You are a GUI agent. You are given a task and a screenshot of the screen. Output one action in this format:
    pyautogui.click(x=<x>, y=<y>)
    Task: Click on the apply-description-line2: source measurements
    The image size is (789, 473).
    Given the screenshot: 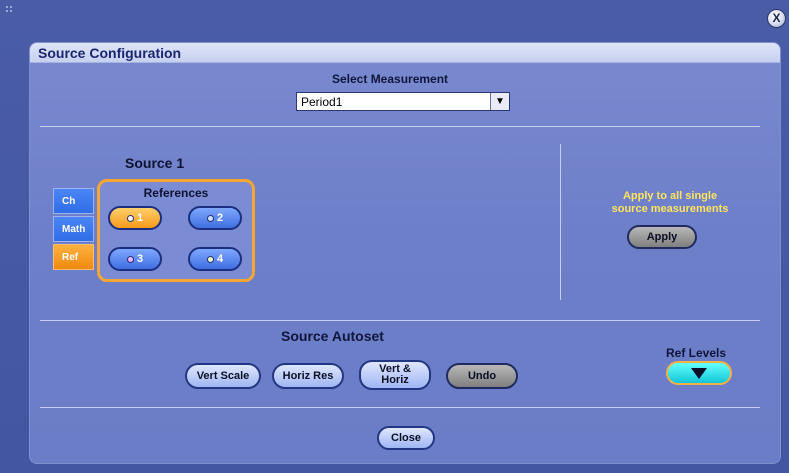 What is the action you would take?
    pyautogui.click(x=670, y=209)
    